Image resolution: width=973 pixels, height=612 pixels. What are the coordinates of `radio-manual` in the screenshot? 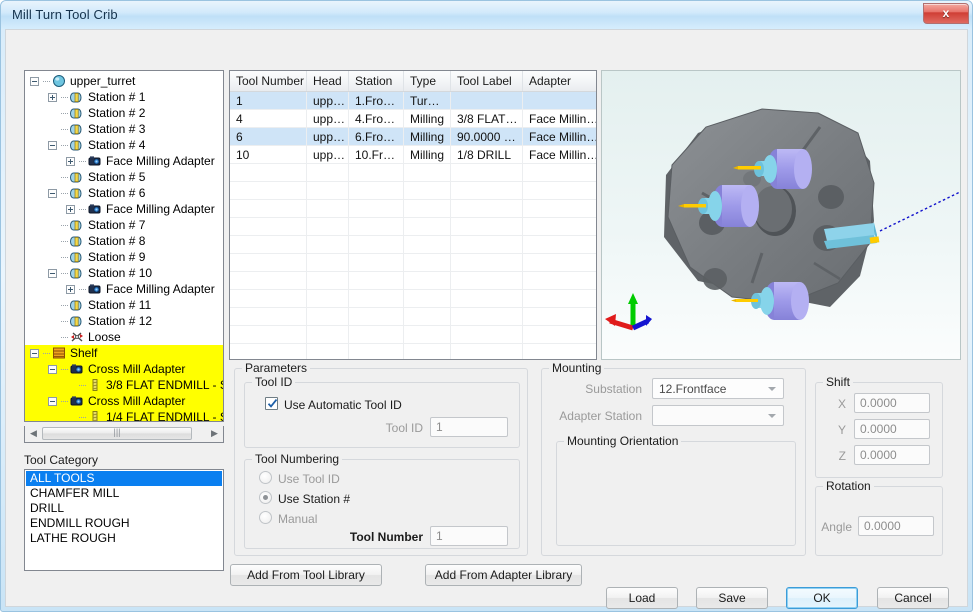 It's located at (265, 517).